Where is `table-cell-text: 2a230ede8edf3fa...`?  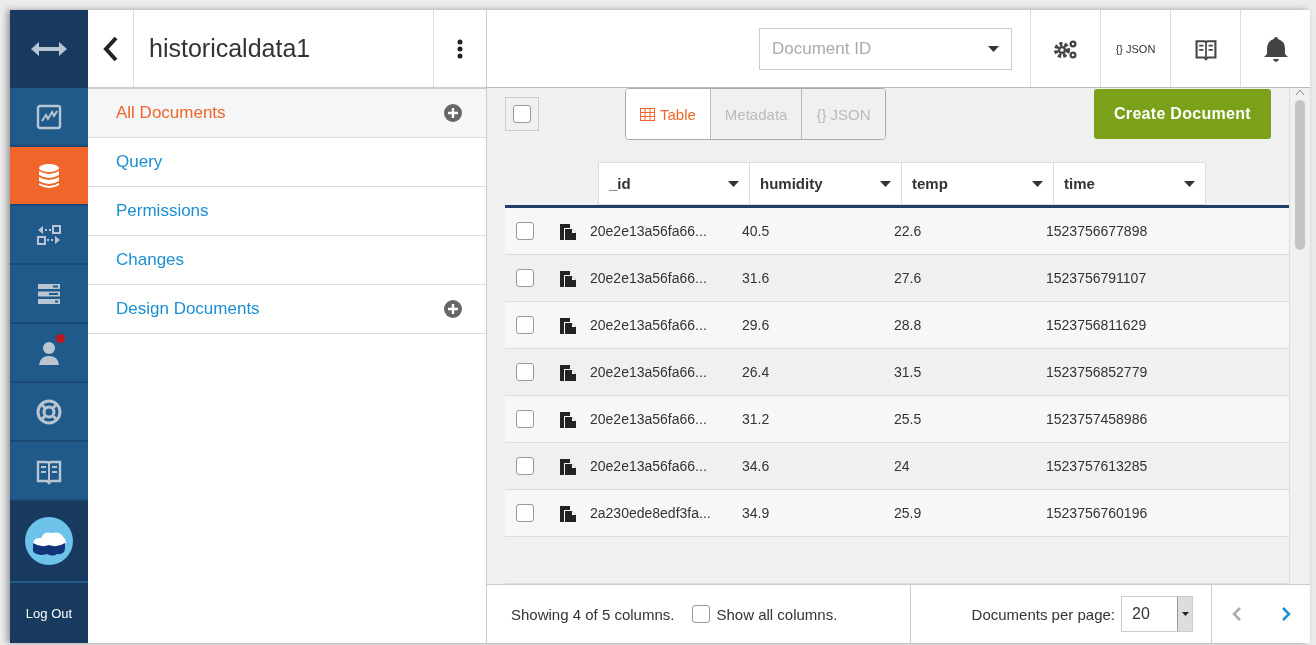
table-cell-text: 2a230ede8edf3fa... is located at coordinates (651, 513).